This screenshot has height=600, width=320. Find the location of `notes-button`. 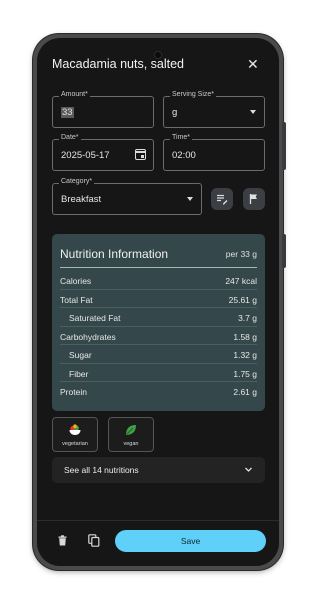

notes-button is located at coordinates (222, 199).